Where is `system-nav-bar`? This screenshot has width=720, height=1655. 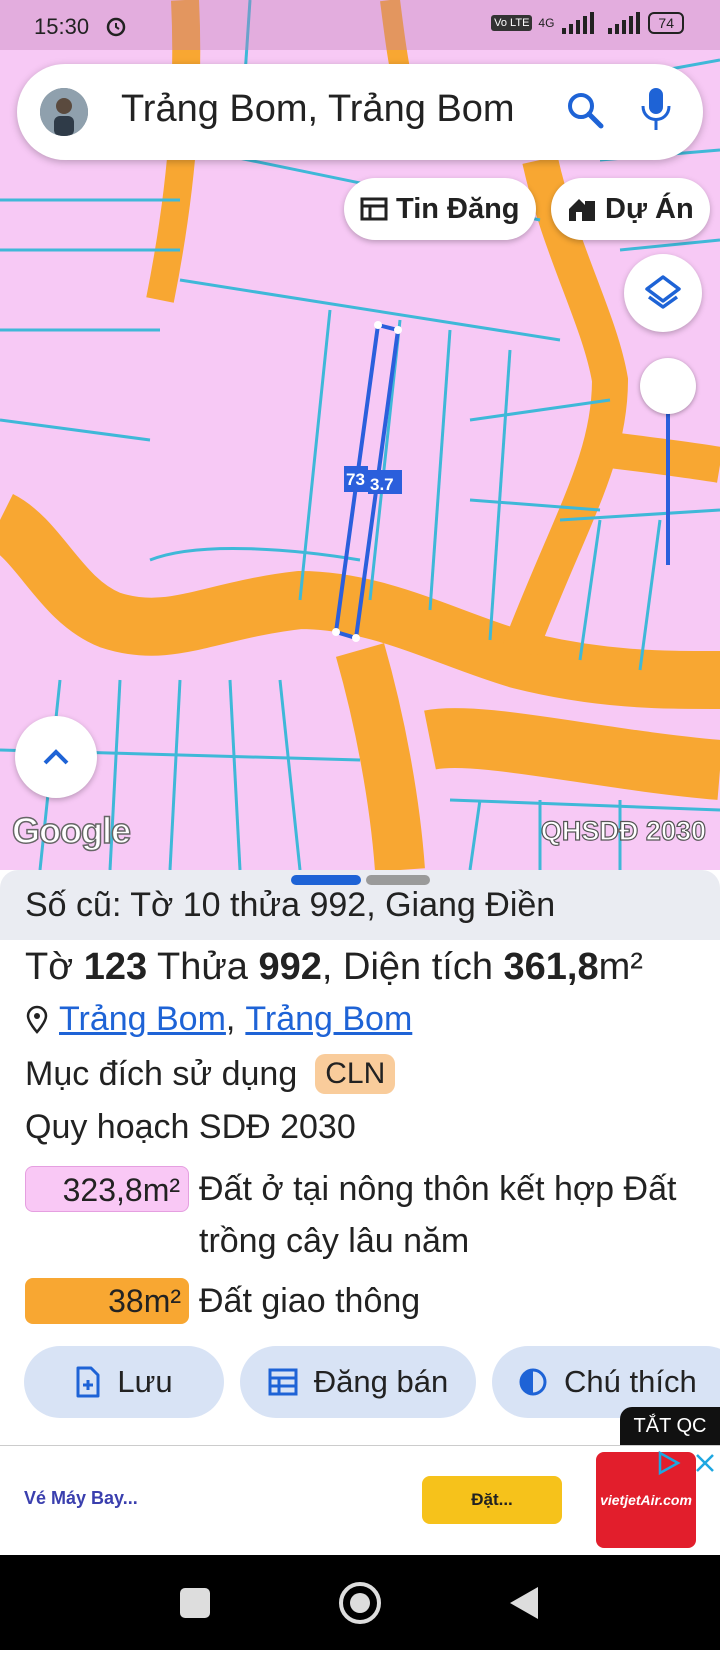 system-nav-bar is located at coordinates (360, 1602).